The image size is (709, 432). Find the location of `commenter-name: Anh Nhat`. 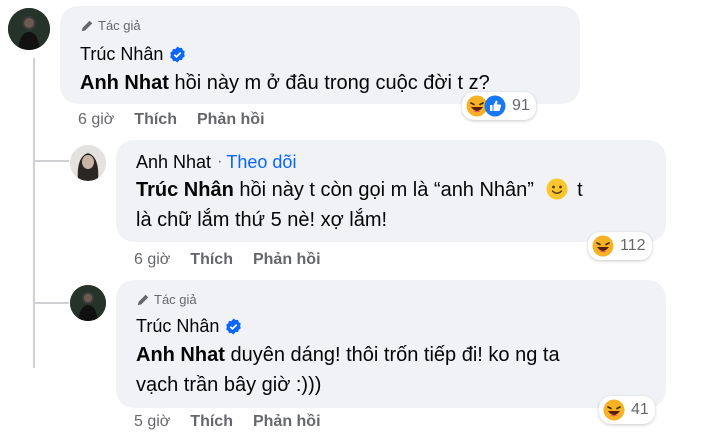

commenter-name: Anh Nhat is located at coordinates (173, 162).